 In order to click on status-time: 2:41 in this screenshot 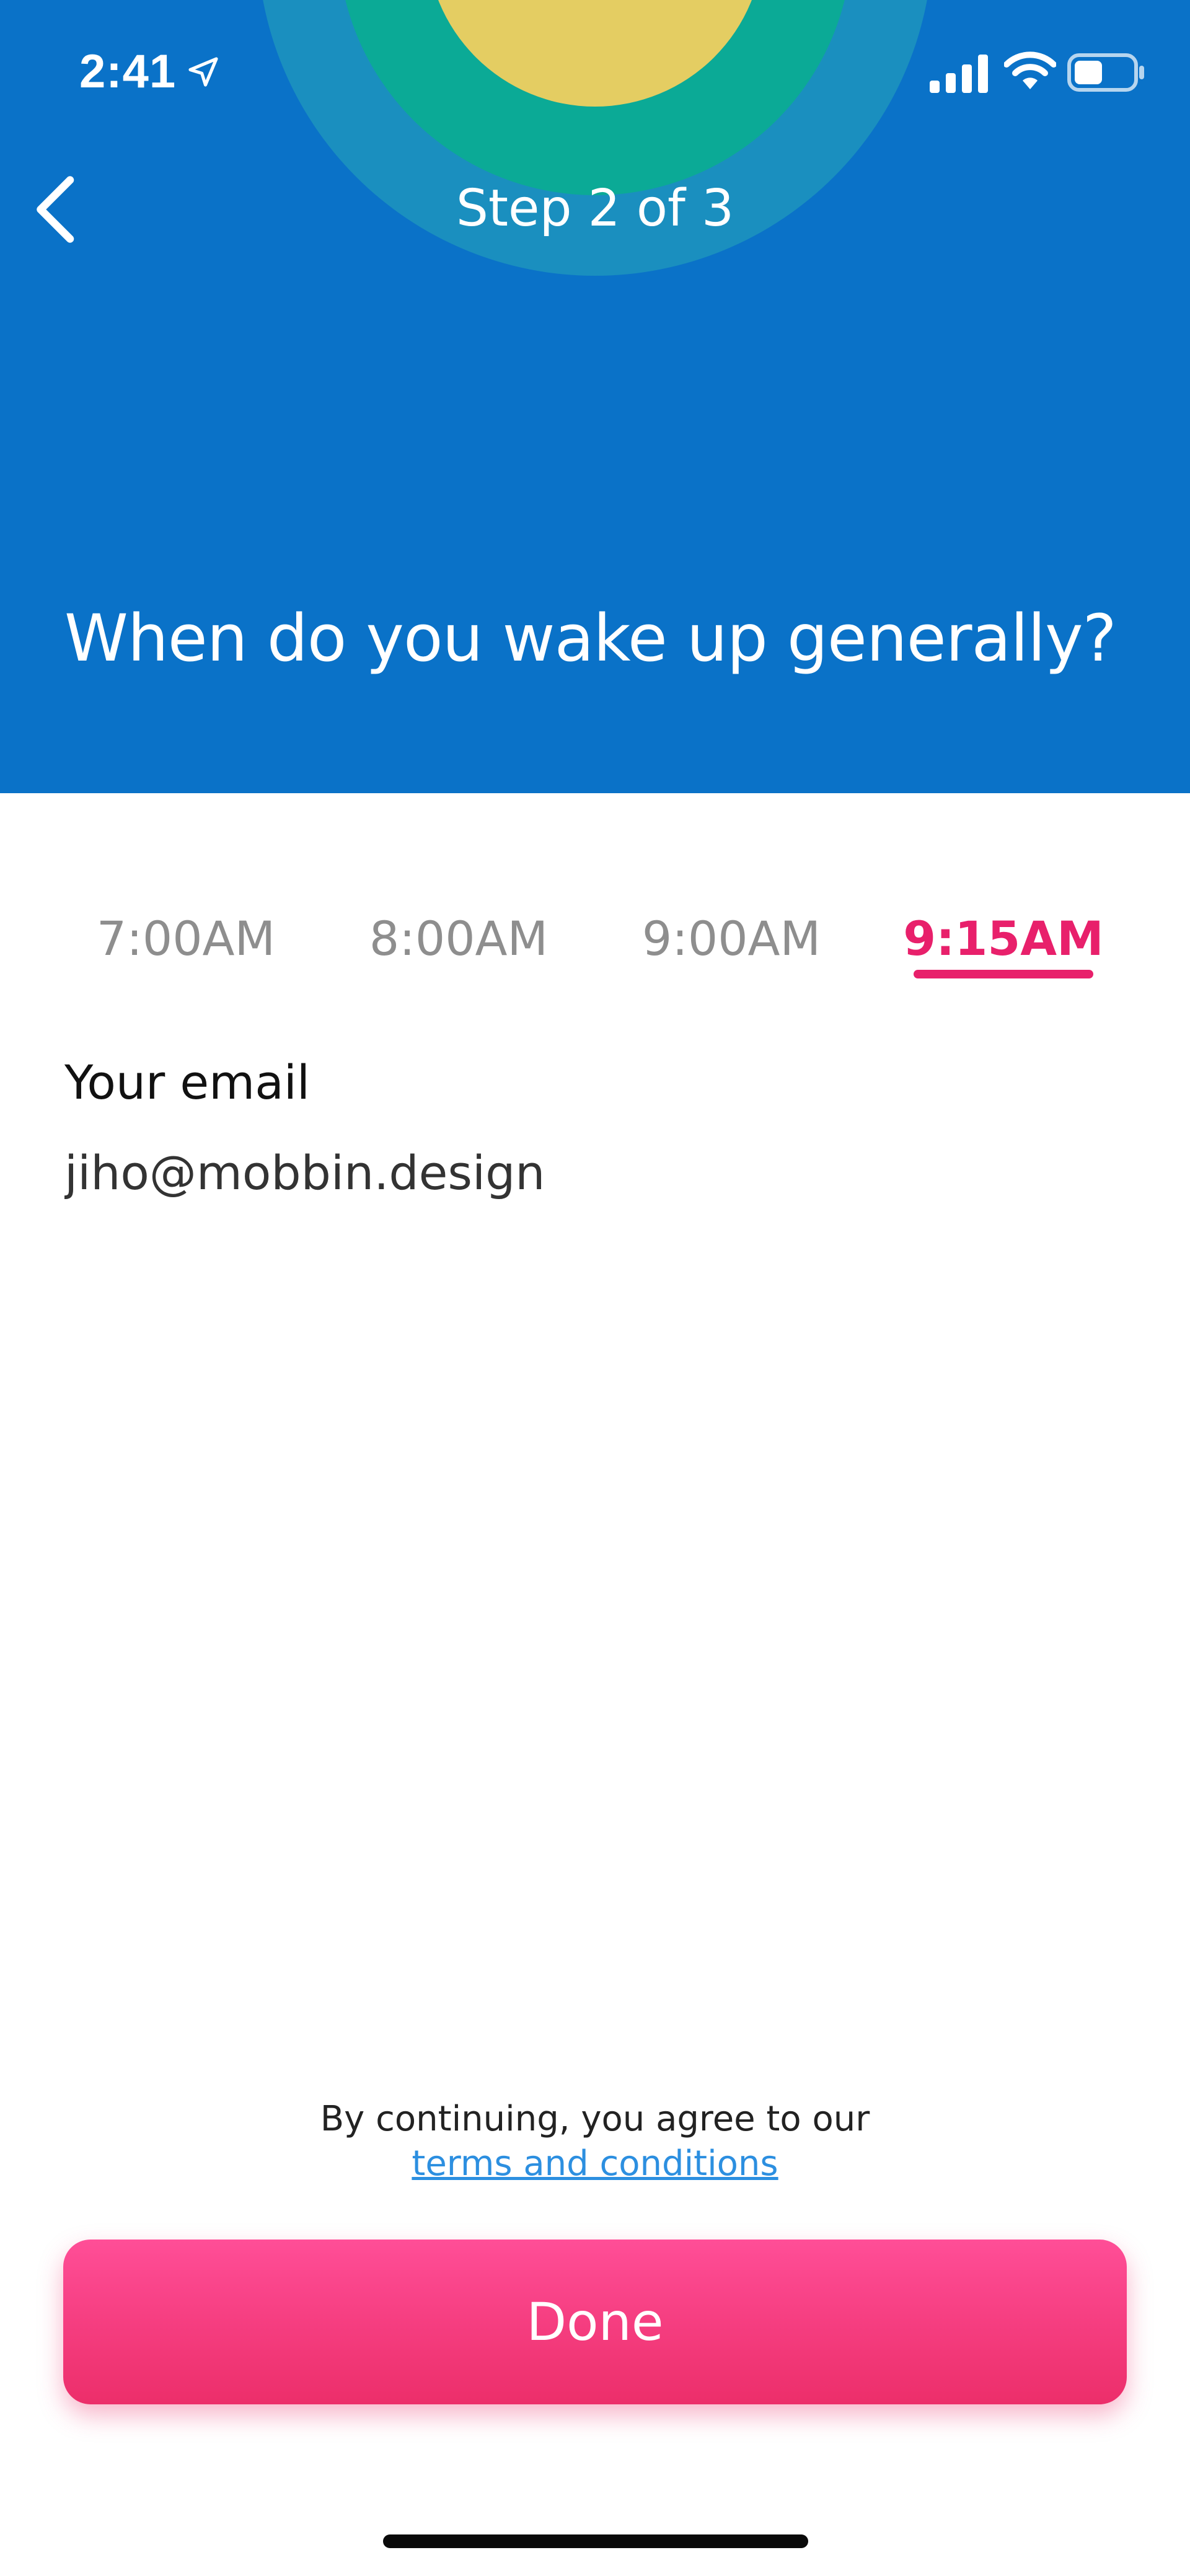, I will do `click(128, 71)`.